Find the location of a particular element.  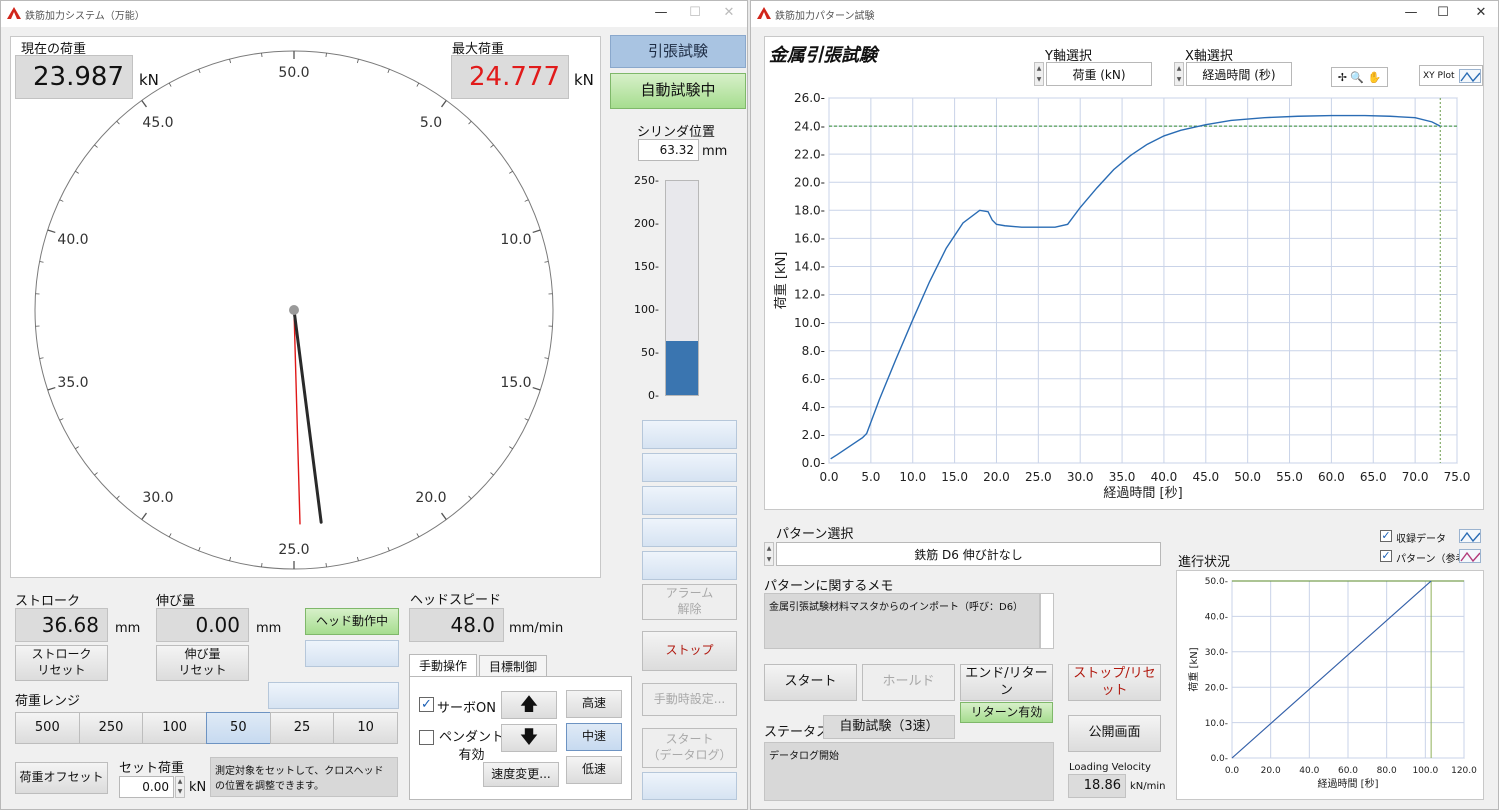

tab-manual-operation: 手動操作 is located at coordinates (443, 665).